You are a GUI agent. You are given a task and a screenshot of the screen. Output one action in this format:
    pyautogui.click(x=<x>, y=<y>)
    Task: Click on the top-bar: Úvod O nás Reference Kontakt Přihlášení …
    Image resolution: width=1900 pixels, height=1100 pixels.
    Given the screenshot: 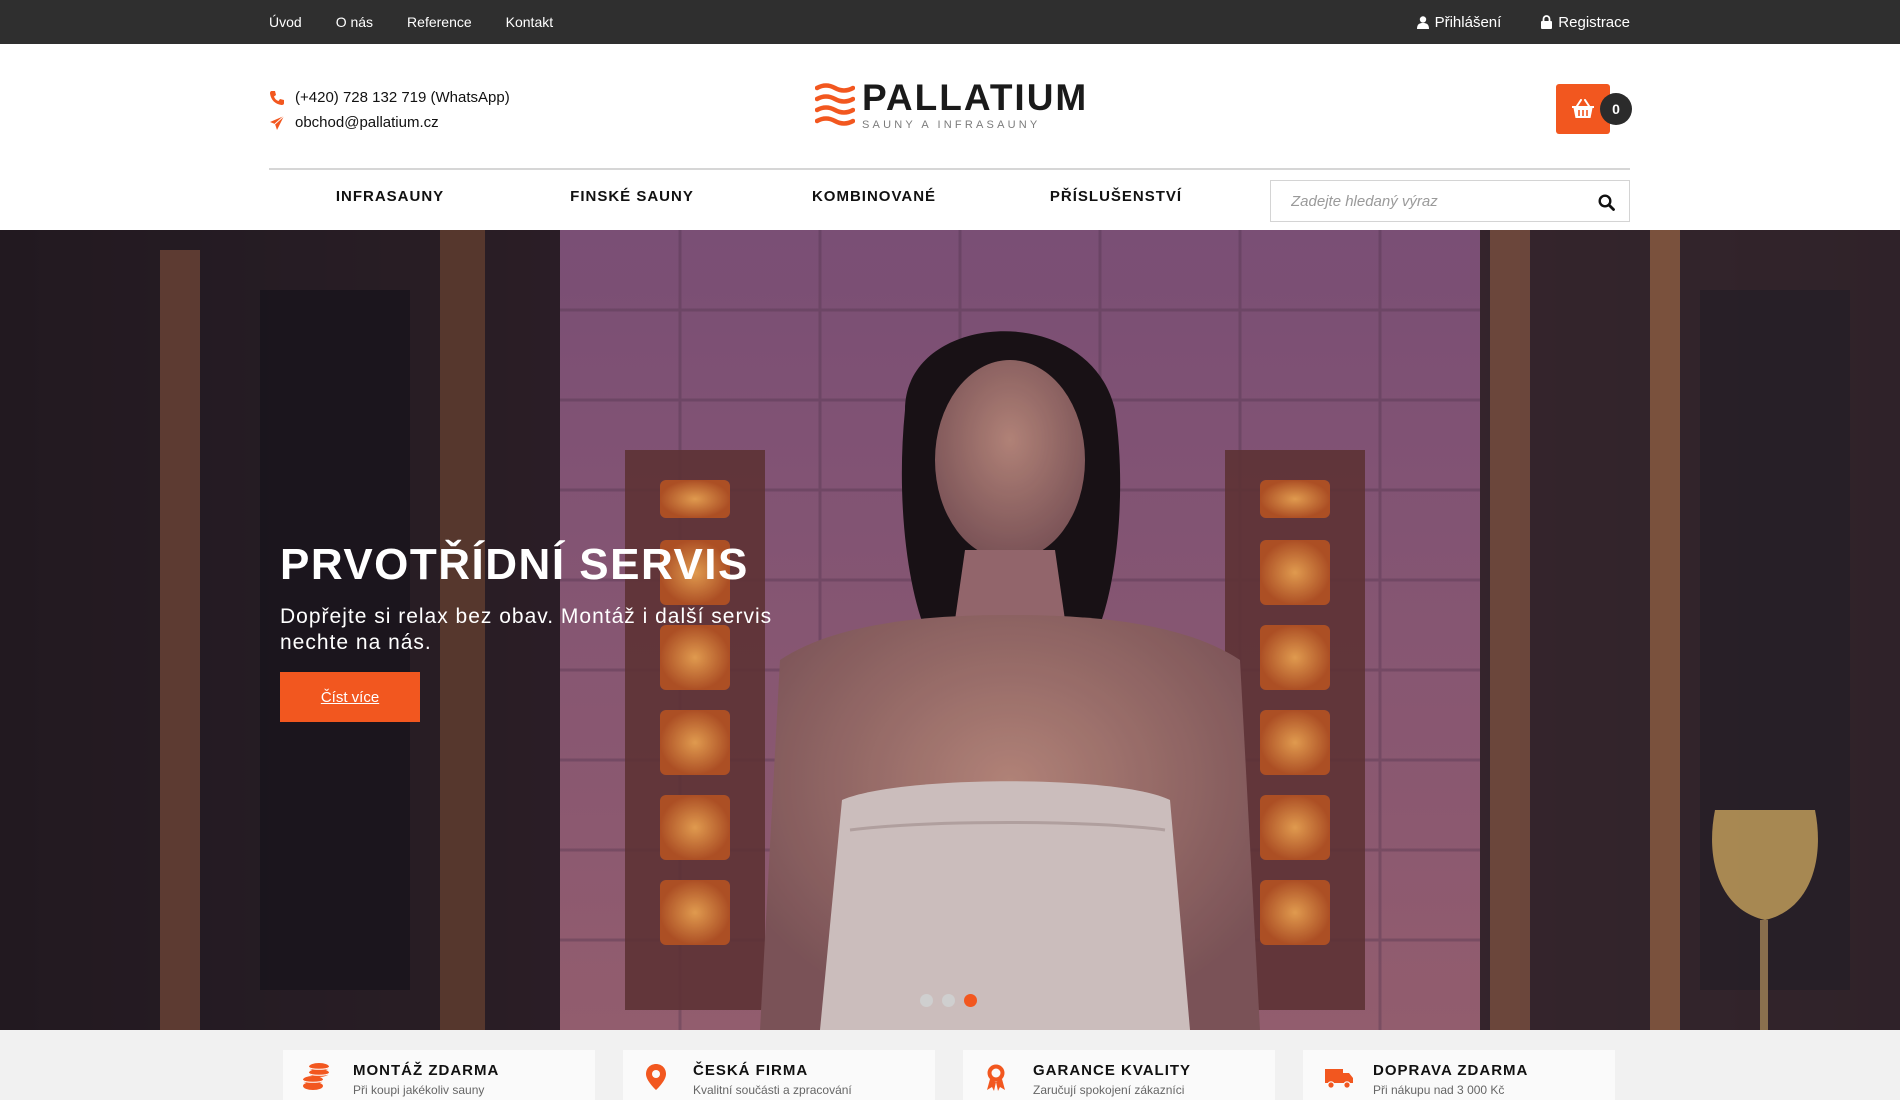 What is the action you would take?
    pyautogui.click(x=950, y=22)
    